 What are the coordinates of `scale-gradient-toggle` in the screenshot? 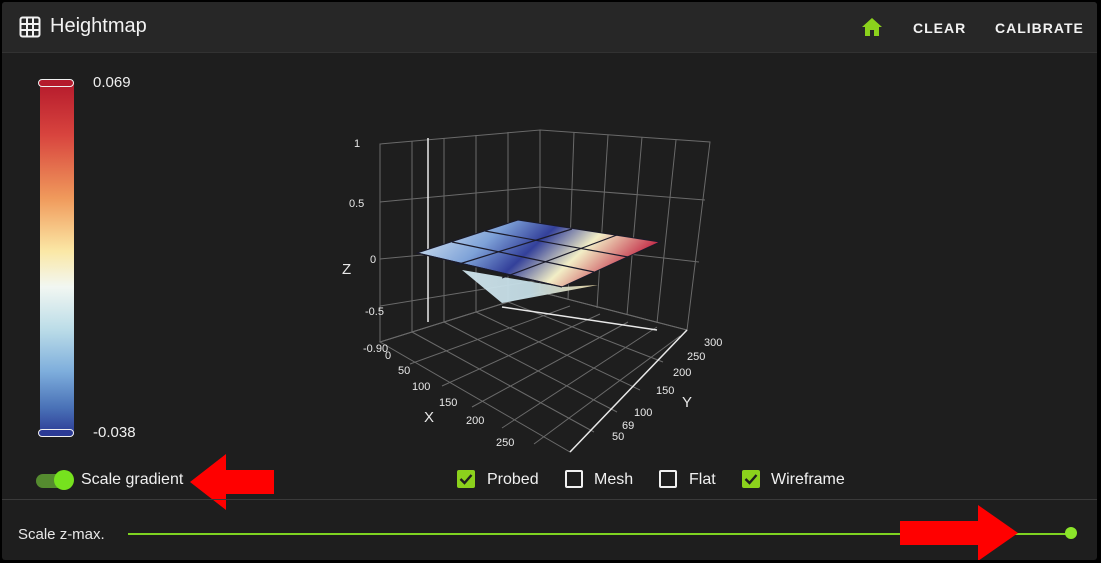 It's located at (56, 480).